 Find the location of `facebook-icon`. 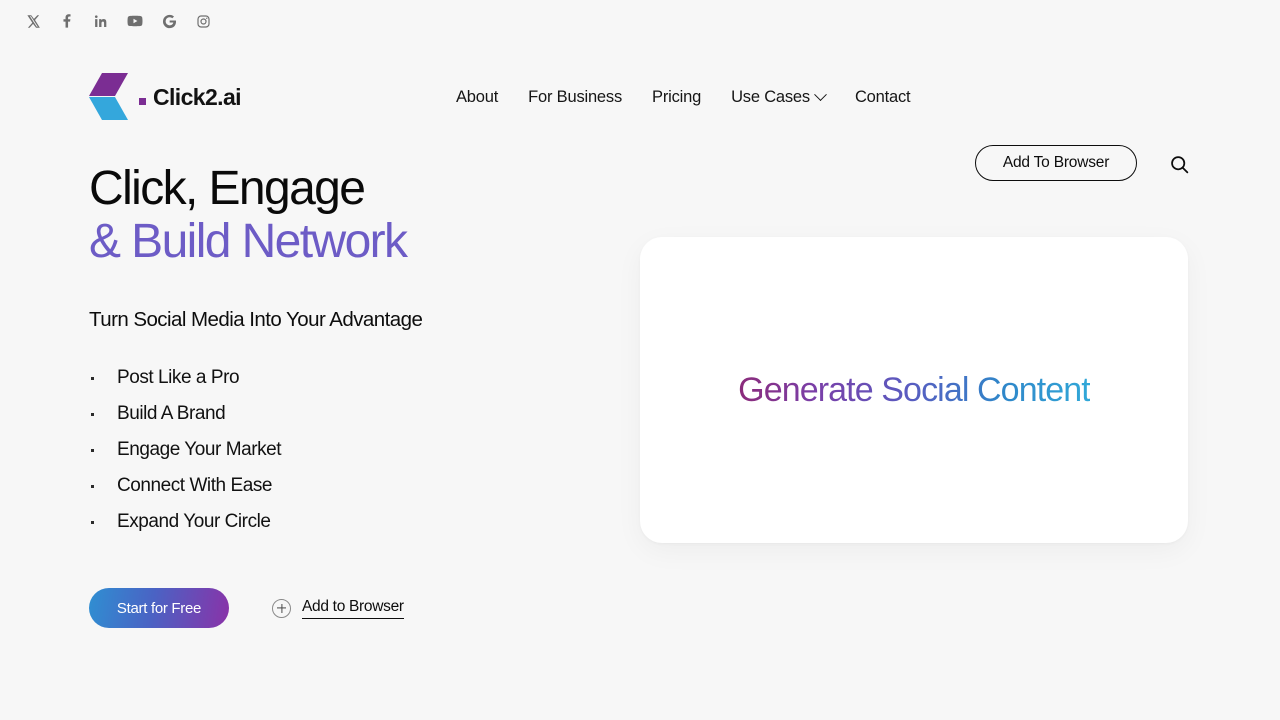

facebook-icon is located at coordinates (67, 21).